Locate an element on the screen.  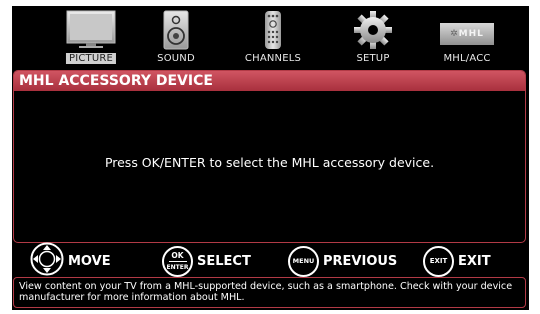
tv-icon is located at coordinates (91, 32).